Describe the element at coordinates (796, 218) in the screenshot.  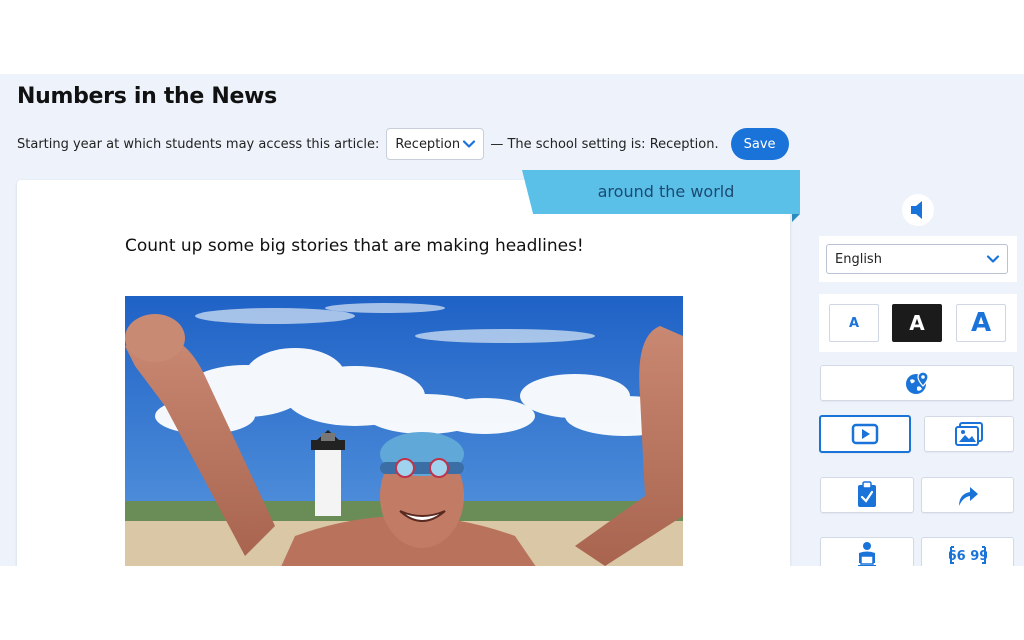
I see `category-tab-fold` at that location.